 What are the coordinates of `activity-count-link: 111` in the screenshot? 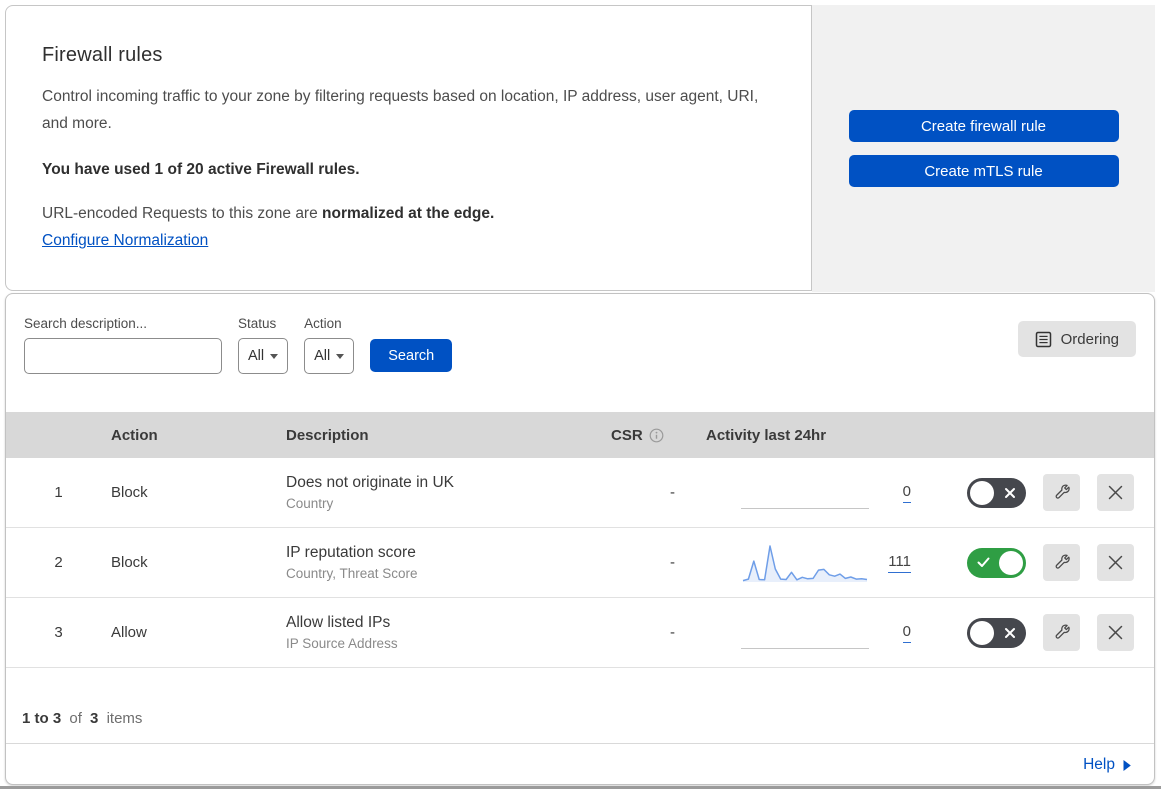 It's located at (899, 563).